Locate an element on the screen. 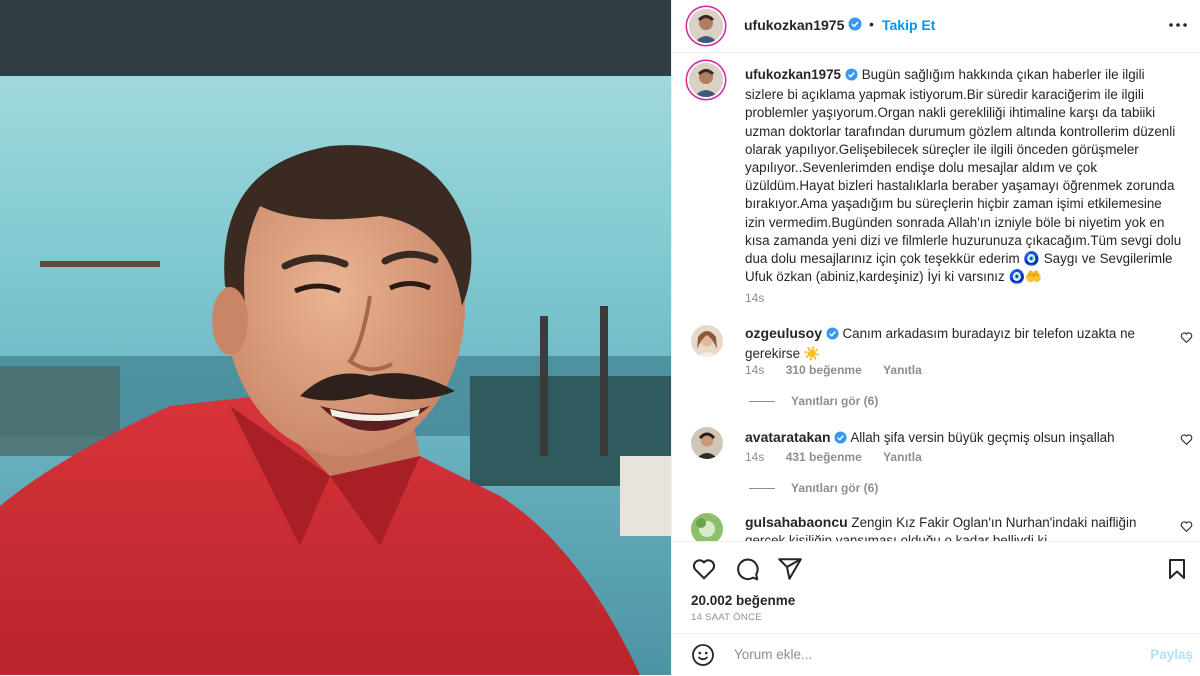  post-time-ago: 14 SAAT ÖNCE is located at coordinates (726, 617).